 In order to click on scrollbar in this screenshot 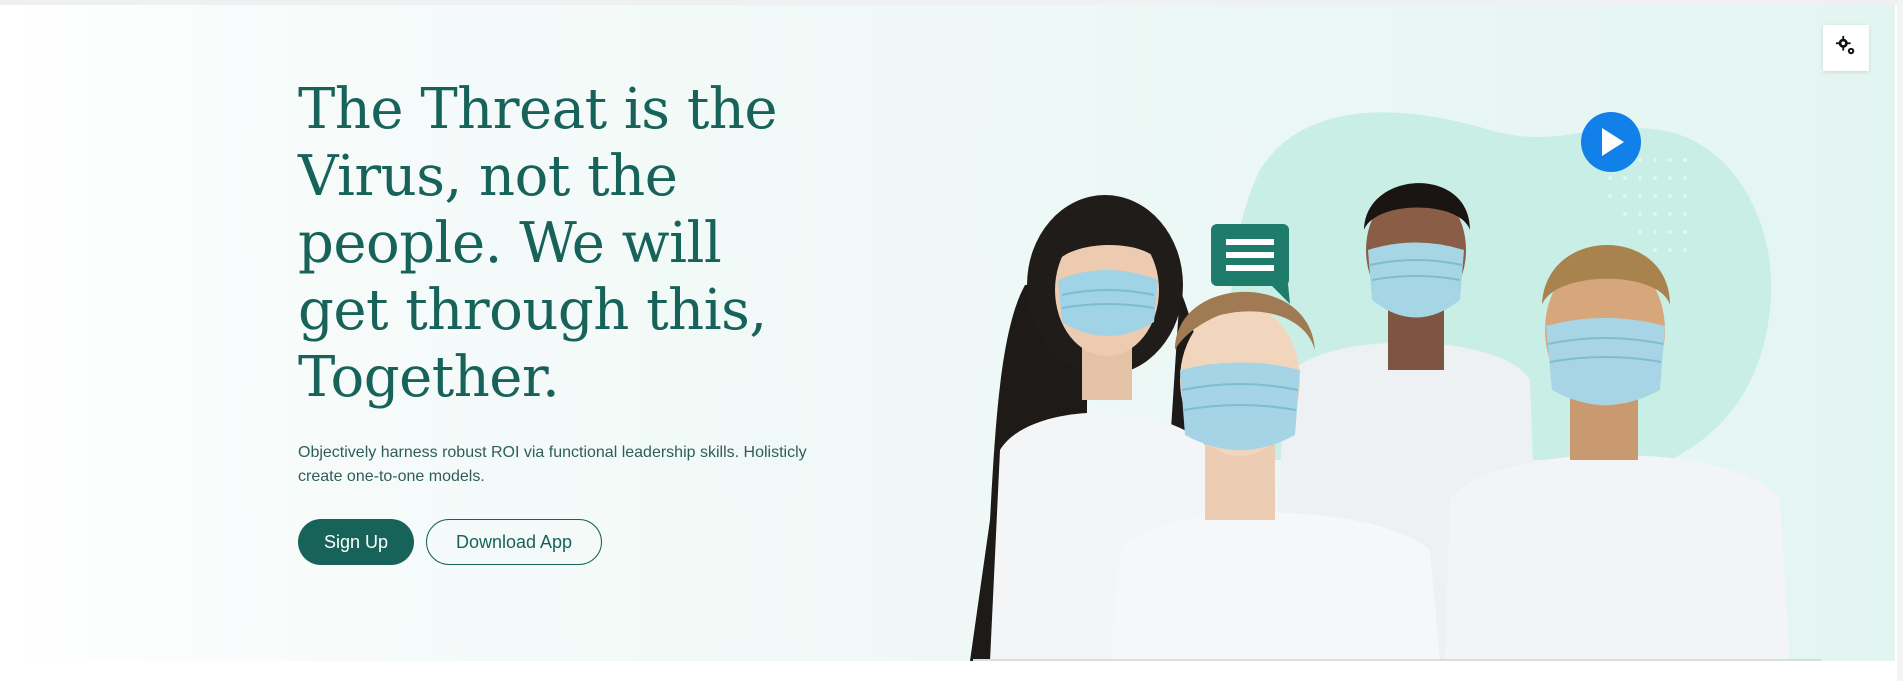, I will do `click(1900, 340)`.